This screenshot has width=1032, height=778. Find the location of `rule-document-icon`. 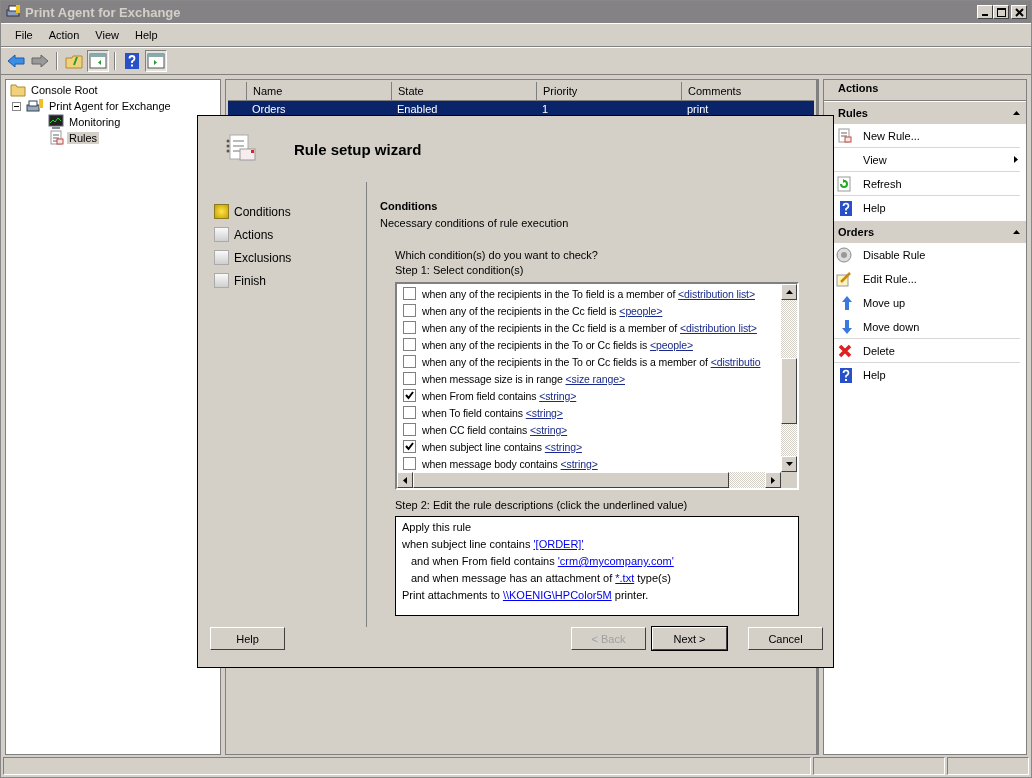

rule-document-icon is located at coordinates (56, 138).